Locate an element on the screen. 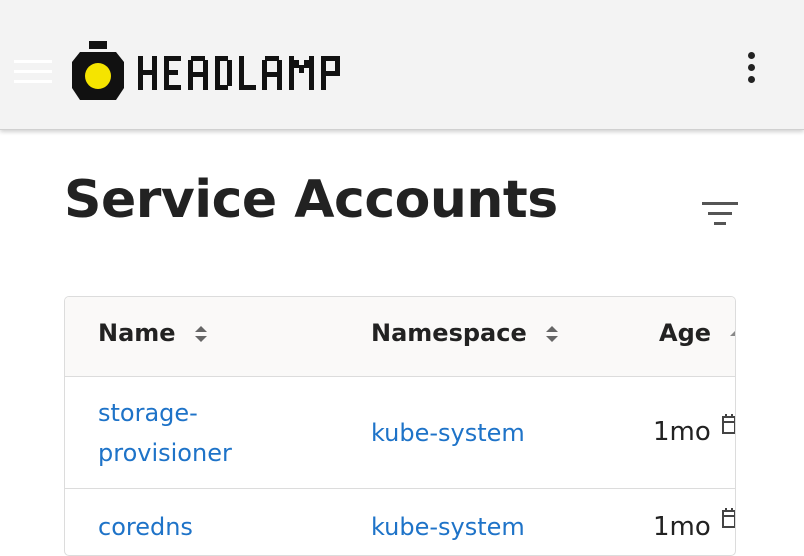 This screenshot has height=556, width=804. column-header-namespace: Namespace is located at coordinates (465, 333).